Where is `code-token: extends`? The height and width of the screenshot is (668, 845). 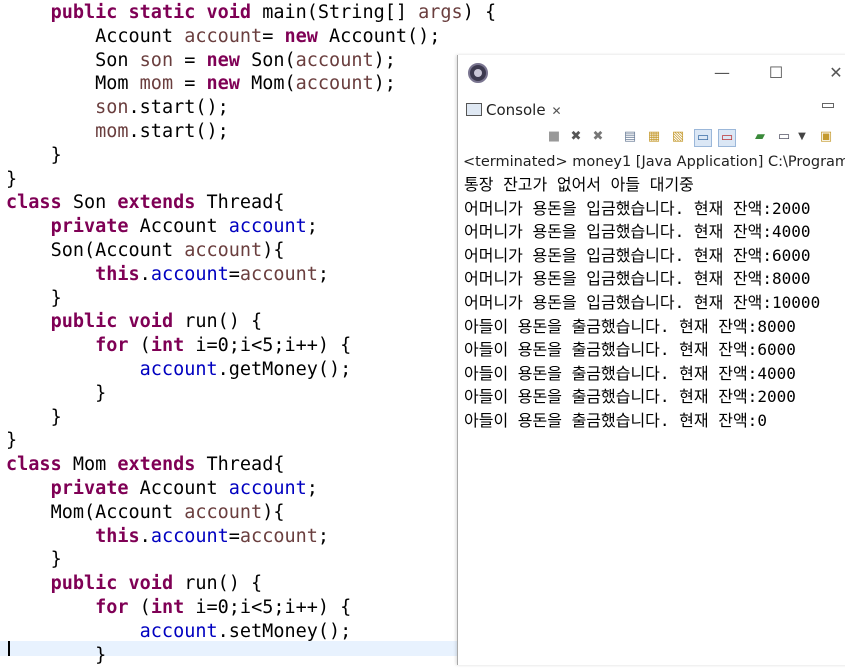
code-token: extends is located at coordinates (162, 203).